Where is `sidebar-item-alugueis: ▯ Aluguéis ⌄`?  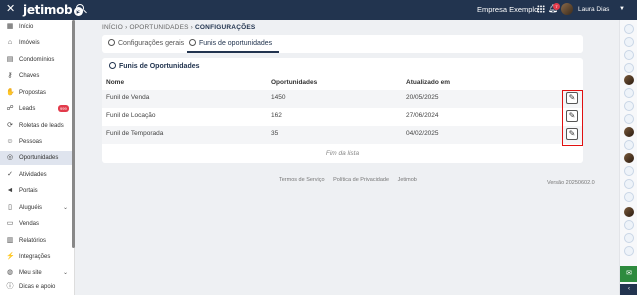 sidebar-item-alugueis: ▯ Aluguéis ⌄ is located at coordinates (36, 208).